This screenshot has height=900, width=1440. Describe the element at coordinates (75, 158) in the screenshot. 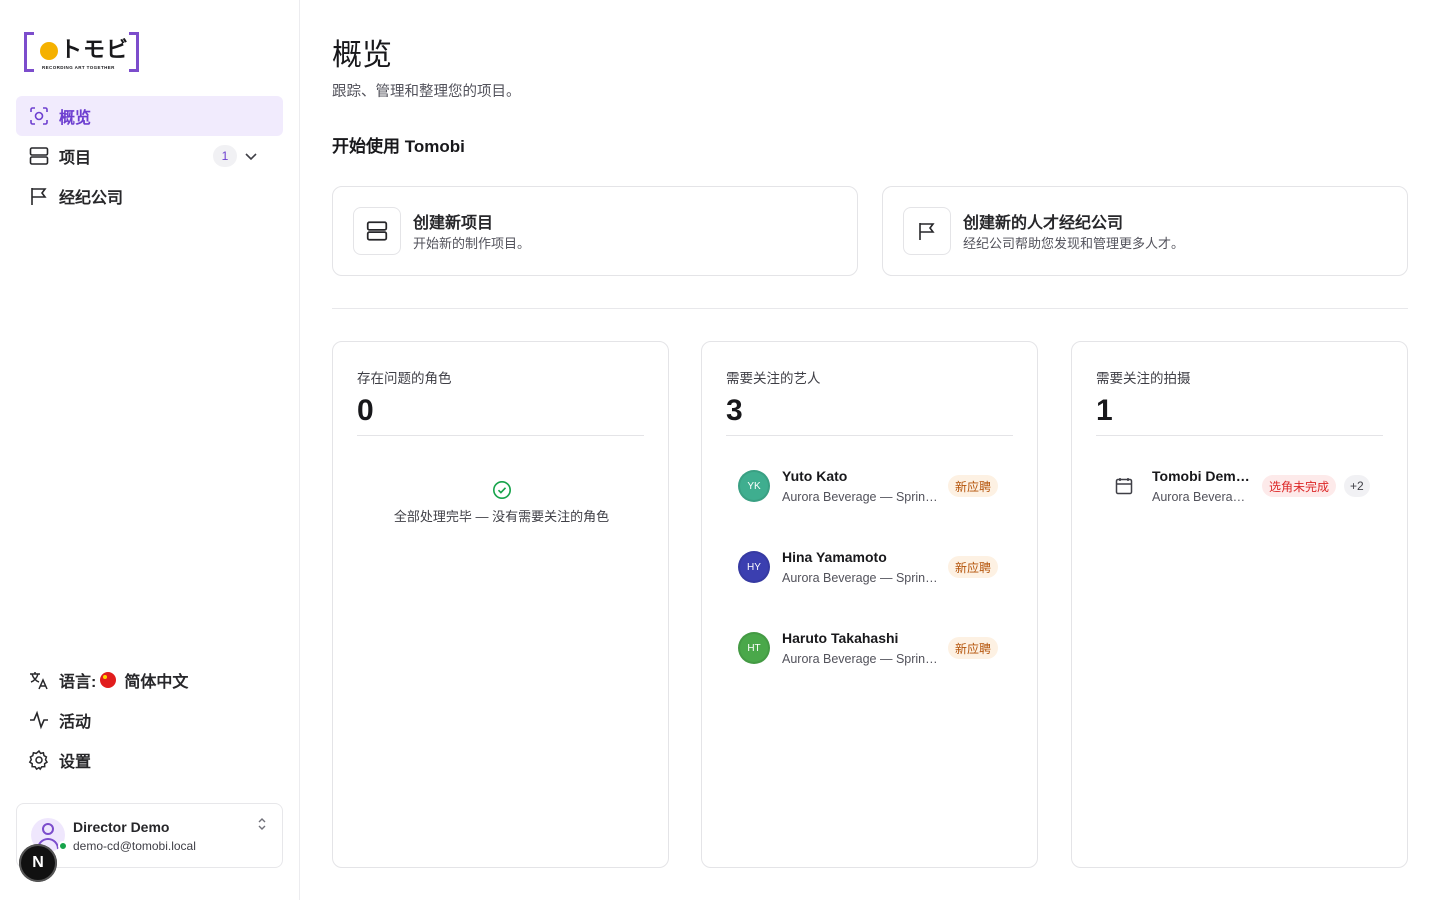

I see `sidebar-item-label: 项目` at that location.